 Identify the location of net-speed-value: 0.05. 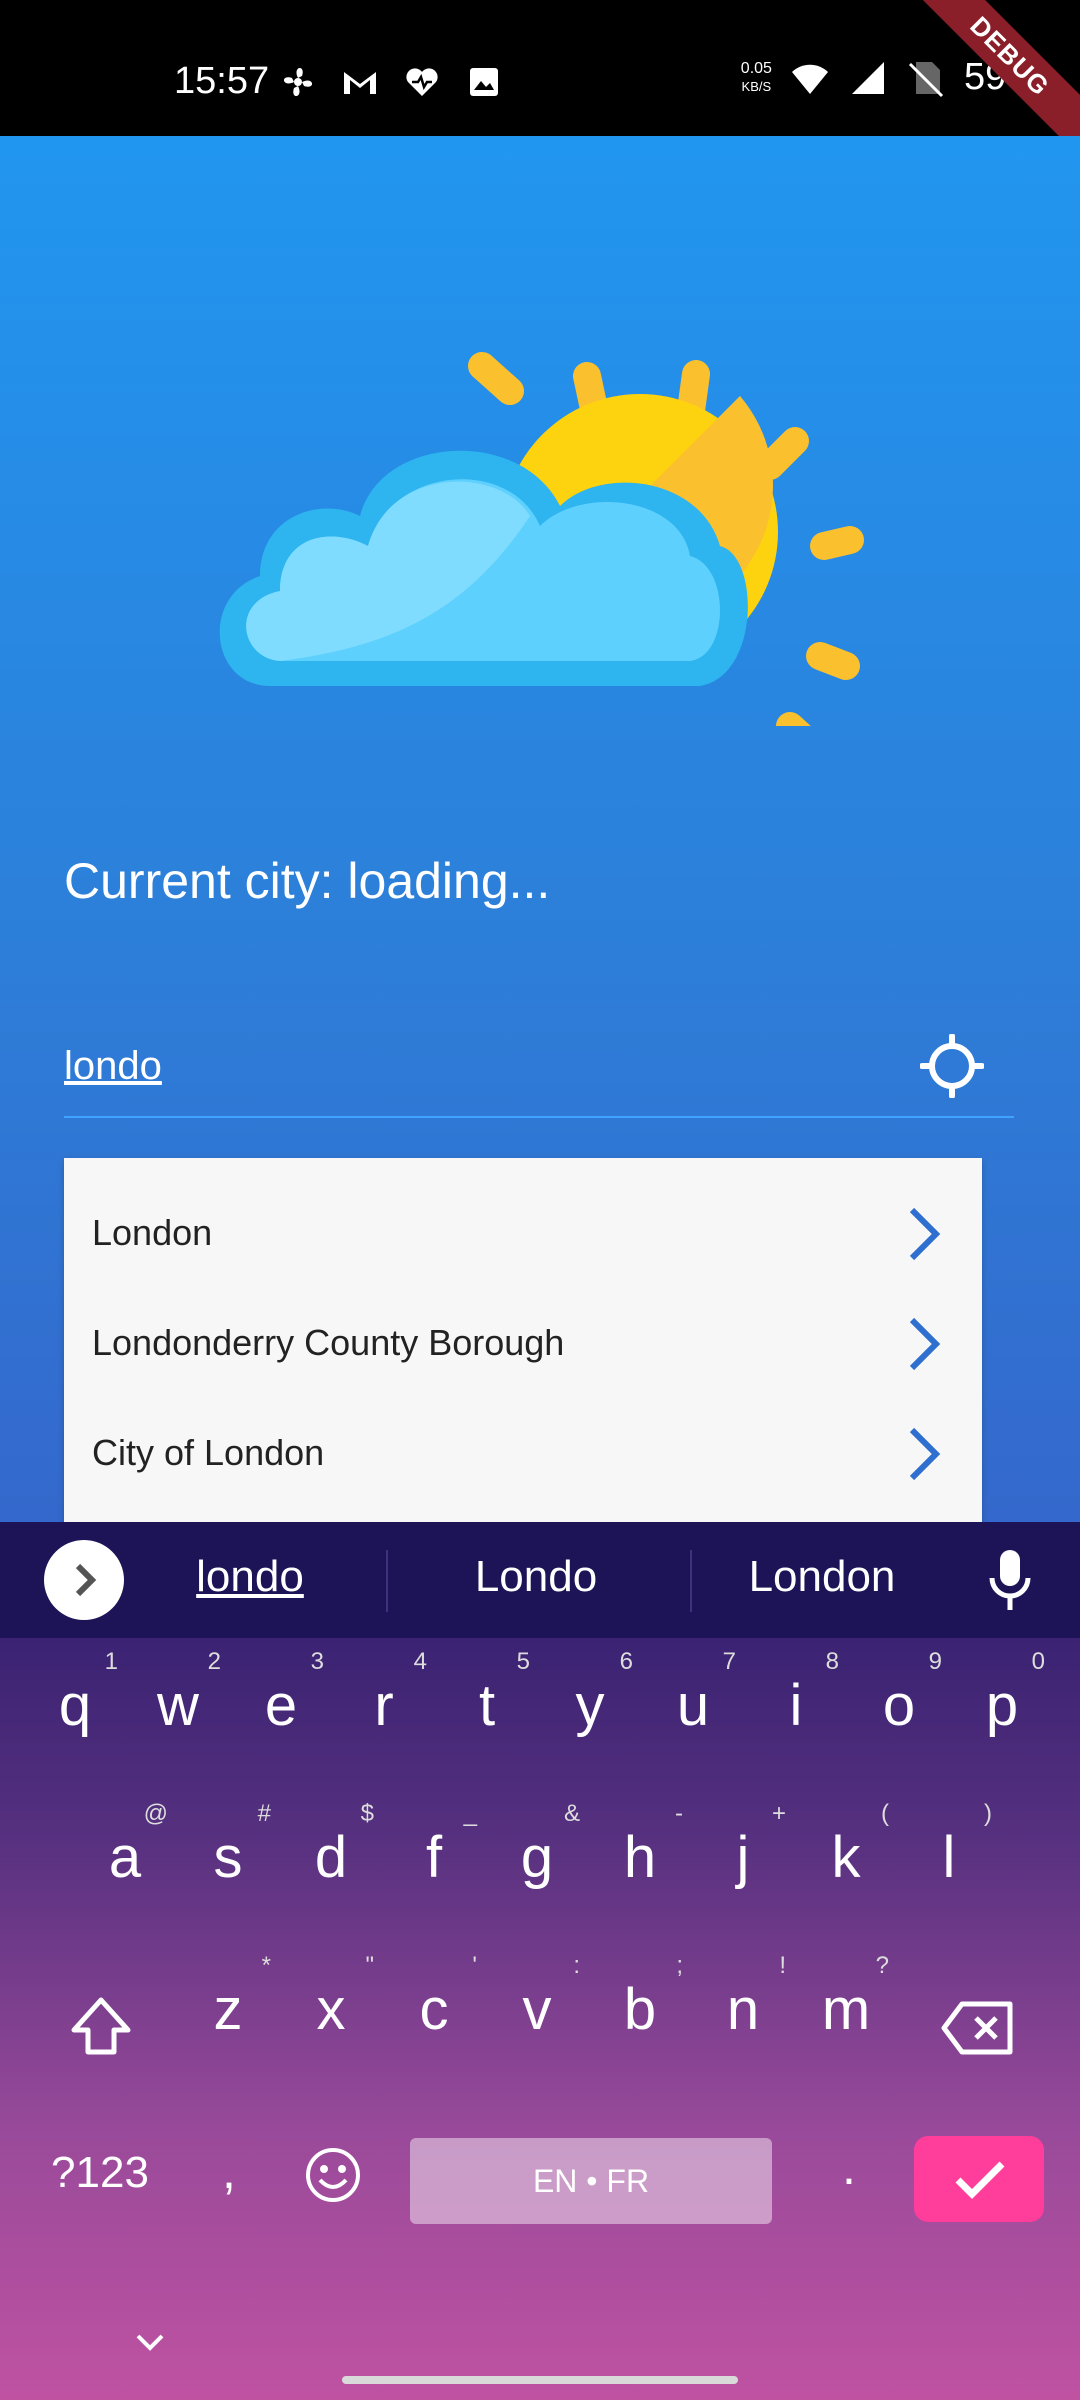
(756, 68).